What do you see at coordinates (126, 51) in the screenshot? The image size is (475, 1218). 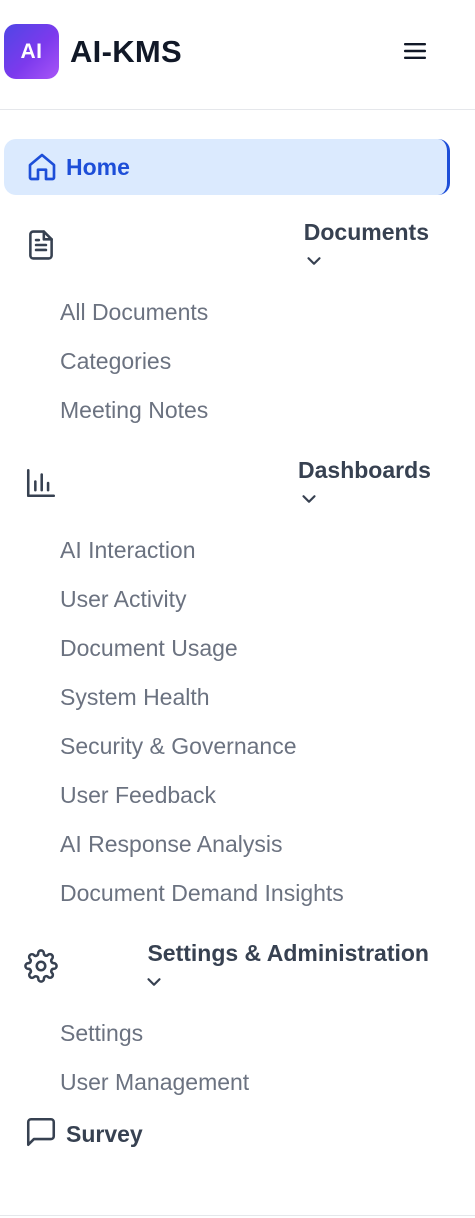 I see `app-title: AI-KMS` at bounding box center [126, 51].